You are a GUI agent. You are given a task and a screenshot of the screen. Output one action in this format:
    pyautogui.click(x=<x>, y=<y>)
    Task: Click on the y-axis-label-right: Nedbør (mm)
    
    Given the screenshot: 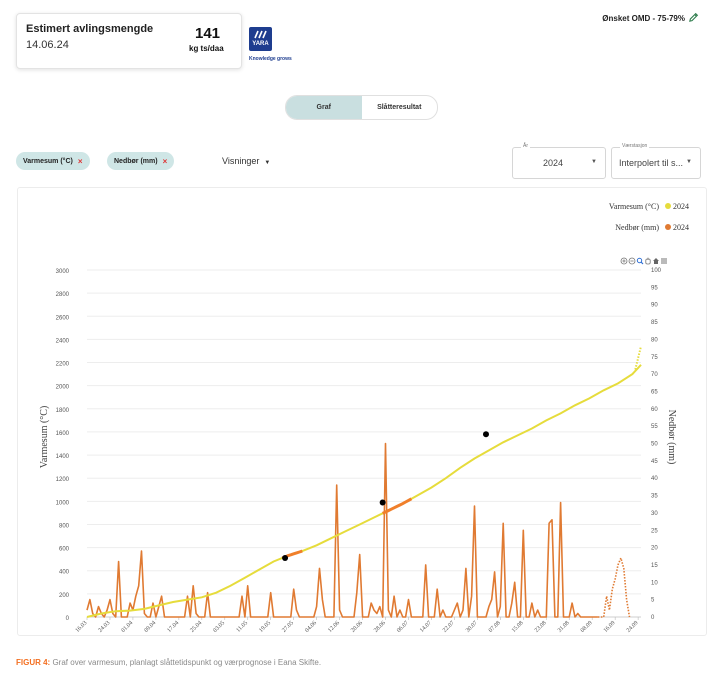 What is the action you would take?
    pyautogui.click(x=671, y=437)
    